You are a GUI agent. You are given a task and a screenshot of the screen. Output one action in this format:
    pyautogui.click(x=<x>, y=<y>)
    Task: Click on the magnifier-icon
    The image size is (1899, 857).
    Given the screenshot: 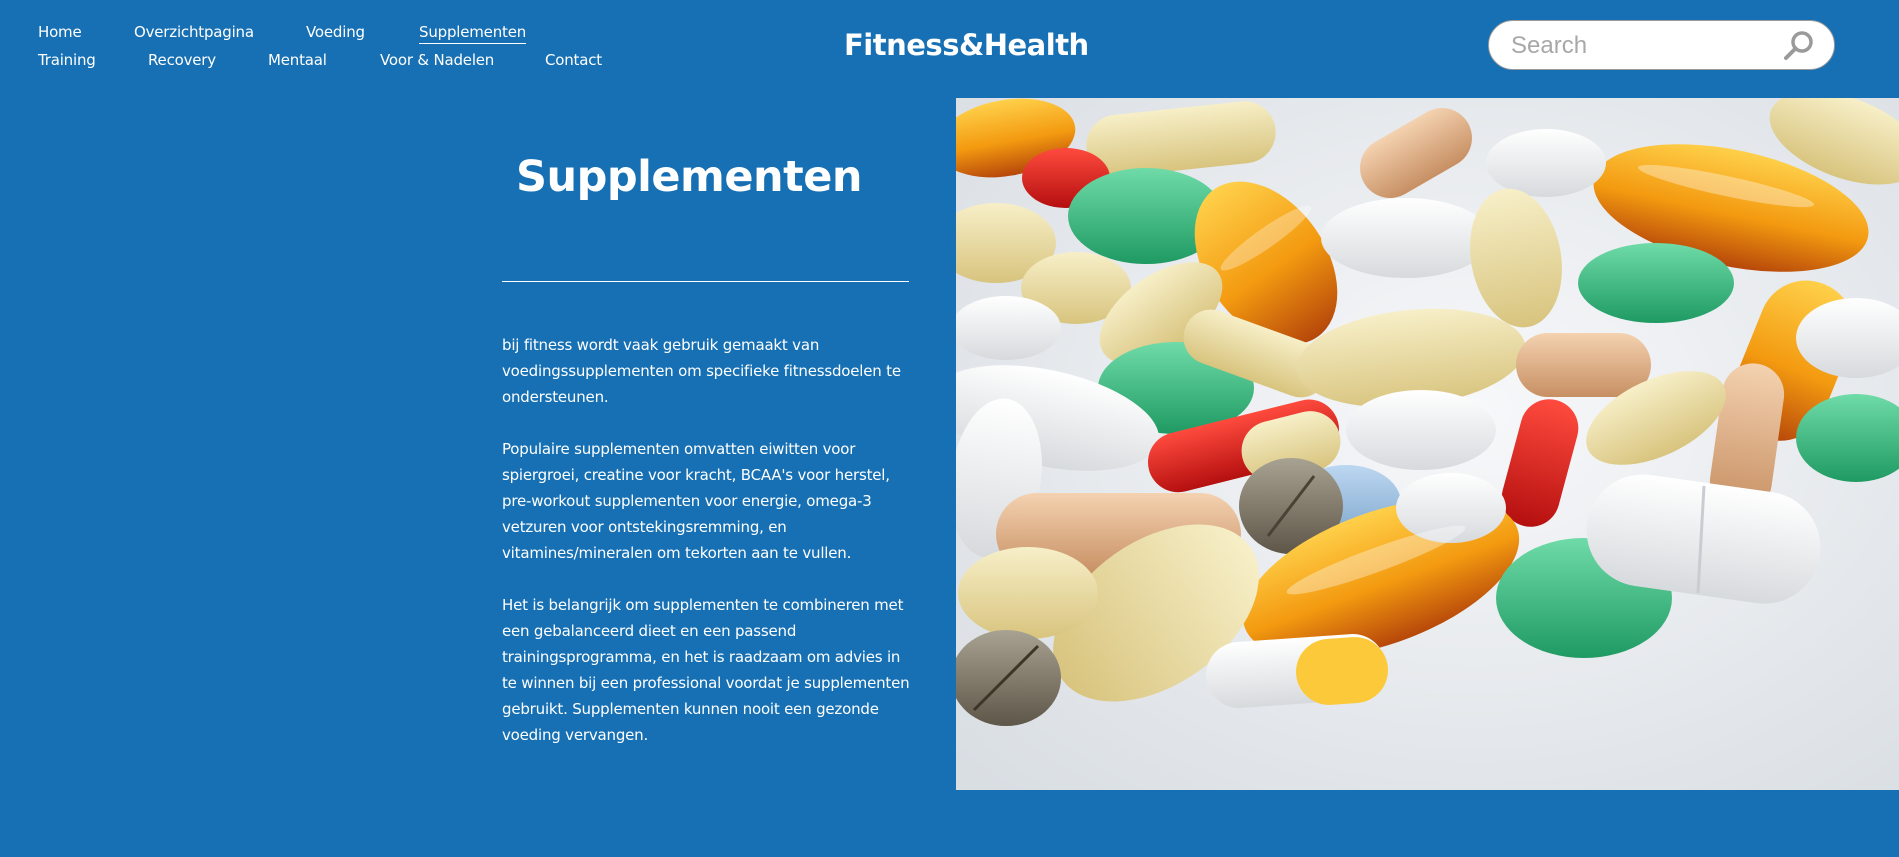 What is the action you would take?
    pyautogui.click(x=1799, y=46)
    